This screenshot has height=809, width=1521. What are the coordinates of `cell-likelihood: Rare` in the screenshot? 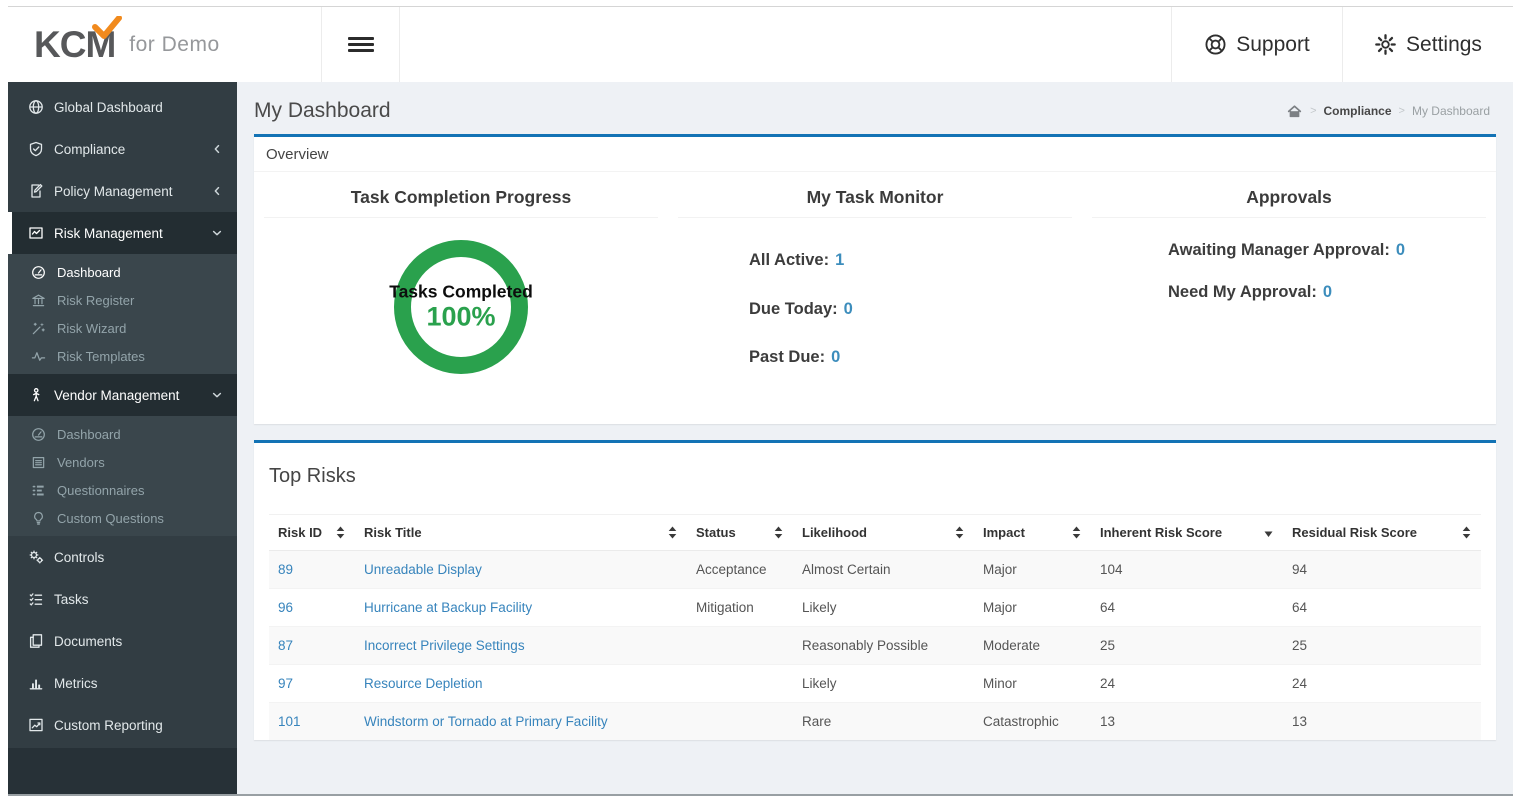 It's located at (883, 720).